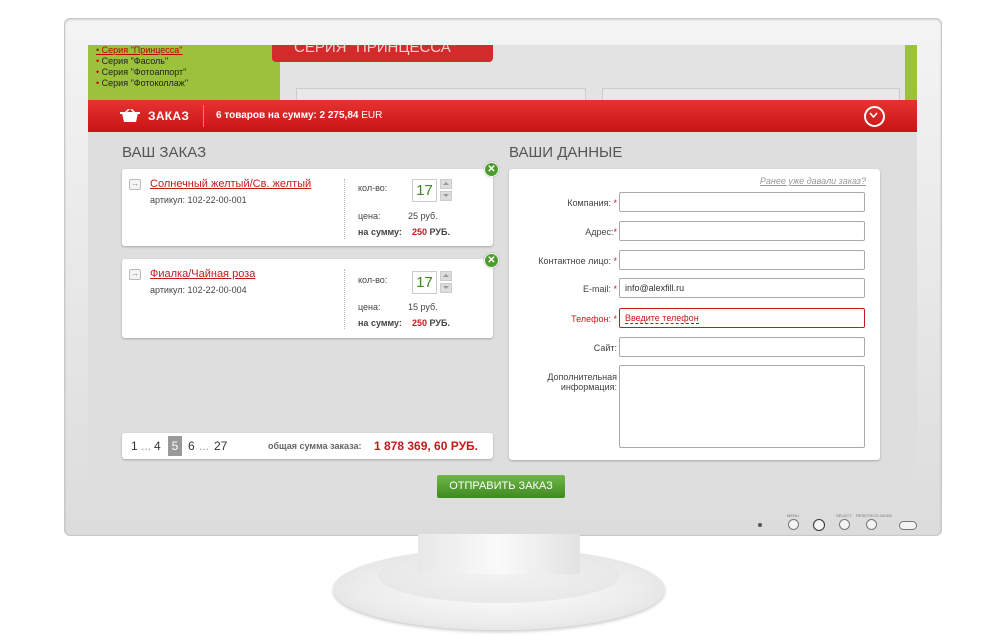  I want to click on item-name-link: Солнечный желтый/Св. желтый, so click(230, 184).